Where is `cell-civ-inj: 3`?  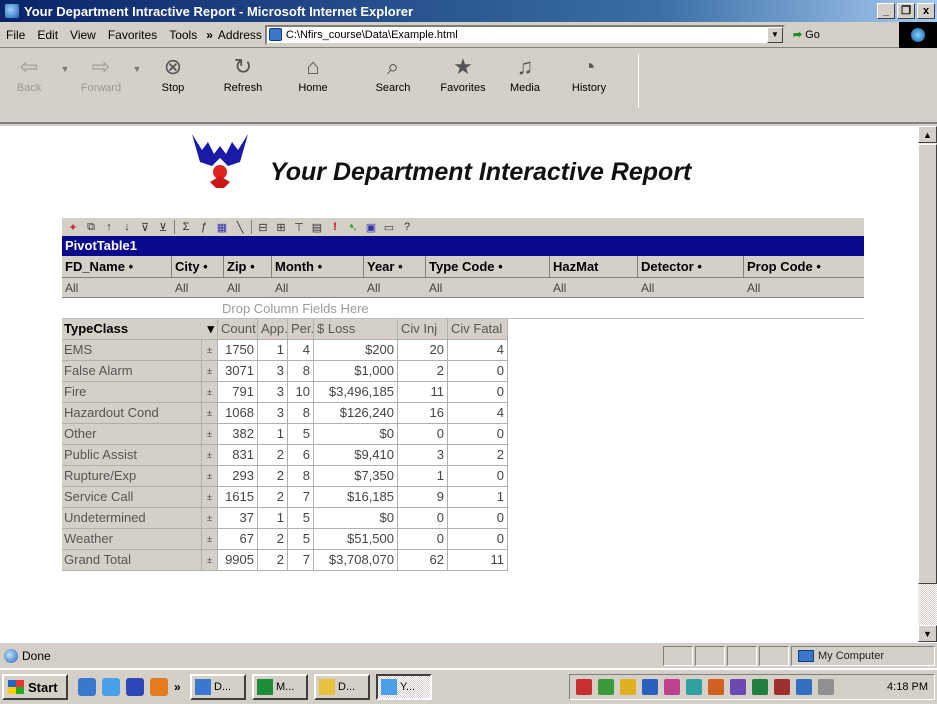 cell-civ-inj: 3 is located at coordinates (423, 455).